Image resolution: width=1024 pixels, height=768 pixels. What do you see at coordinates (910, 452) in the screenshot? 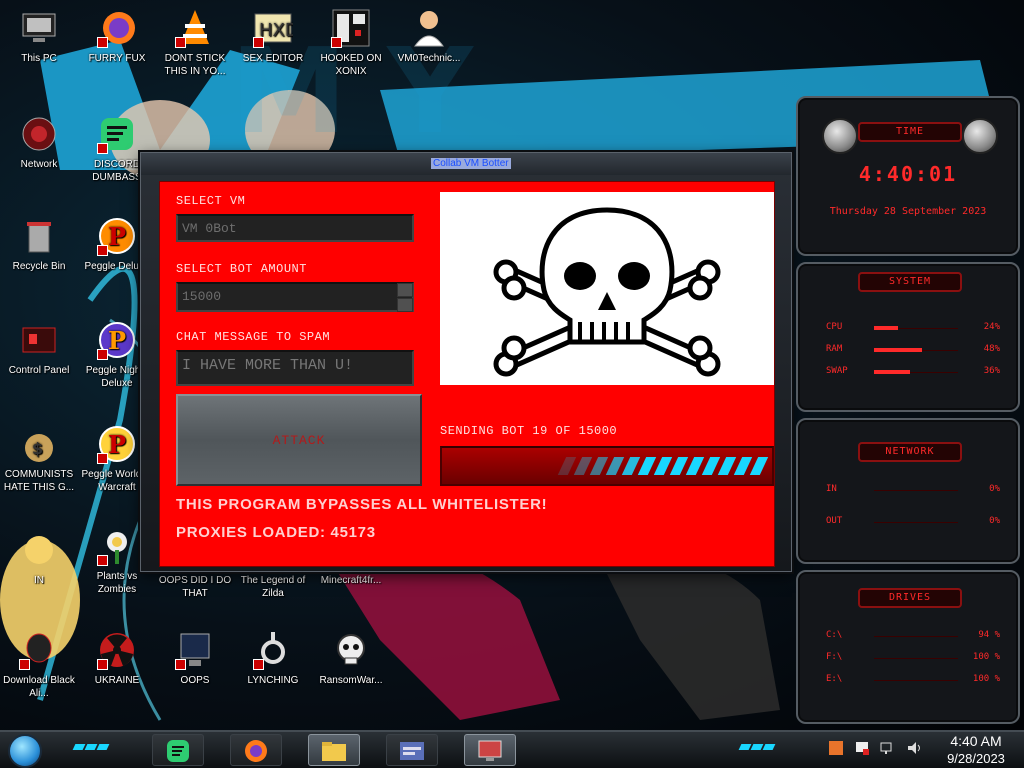
I see `network-gadget-title: NETWORK` at bounding box center [910, 452].